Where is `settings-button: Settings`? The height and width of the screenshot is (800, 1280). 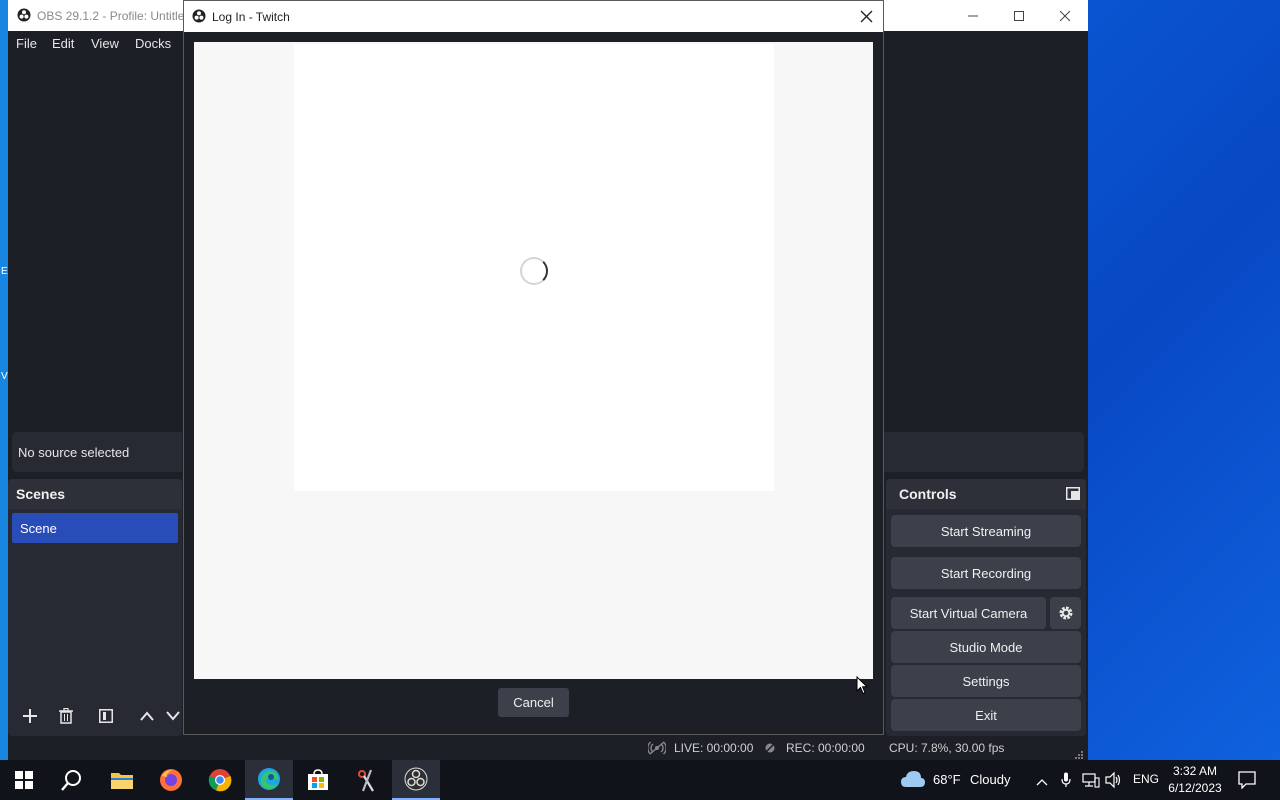 settings-button: Settings is located at coordinates (986, 681).